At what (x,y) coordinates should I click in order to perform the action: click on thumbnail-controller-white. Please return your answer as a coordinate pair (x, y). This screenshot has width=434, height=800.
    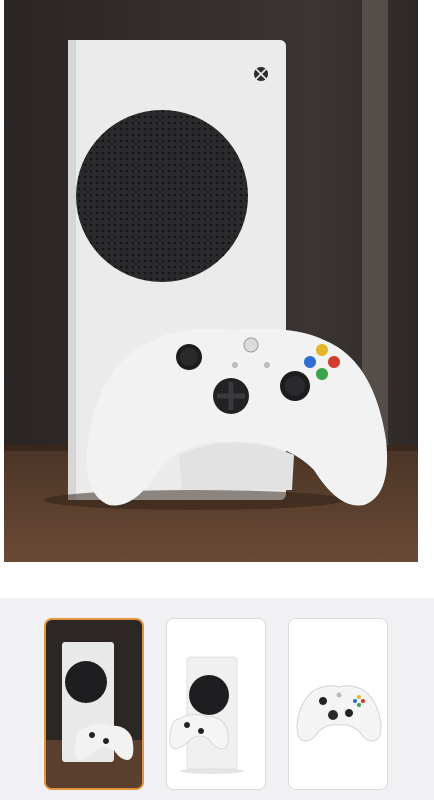
    Looking at the image, I should click on (338, 704).